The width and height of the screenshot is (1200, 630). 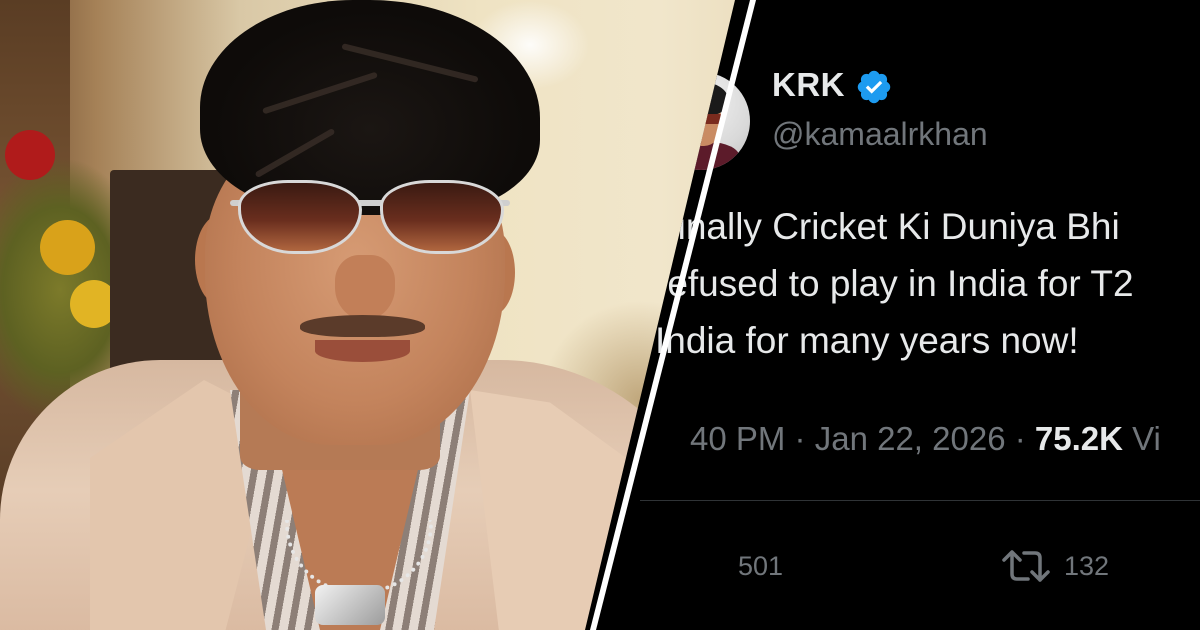 What do you see at coordinates (737, 438) in the screenshot?
I see `tweet-time: 40 PM` at bounding box center [737, 438].